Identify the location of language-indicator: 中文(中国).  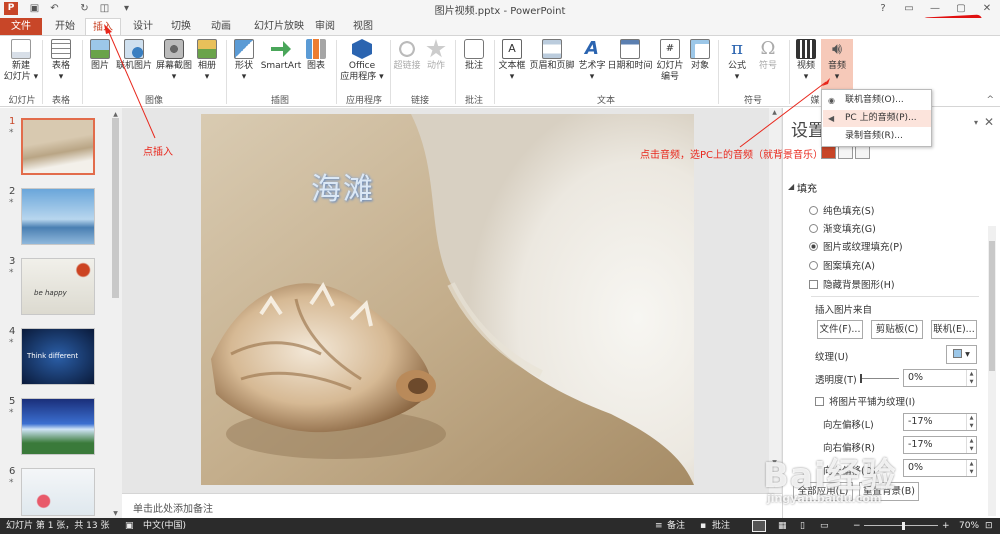
(164, 526).